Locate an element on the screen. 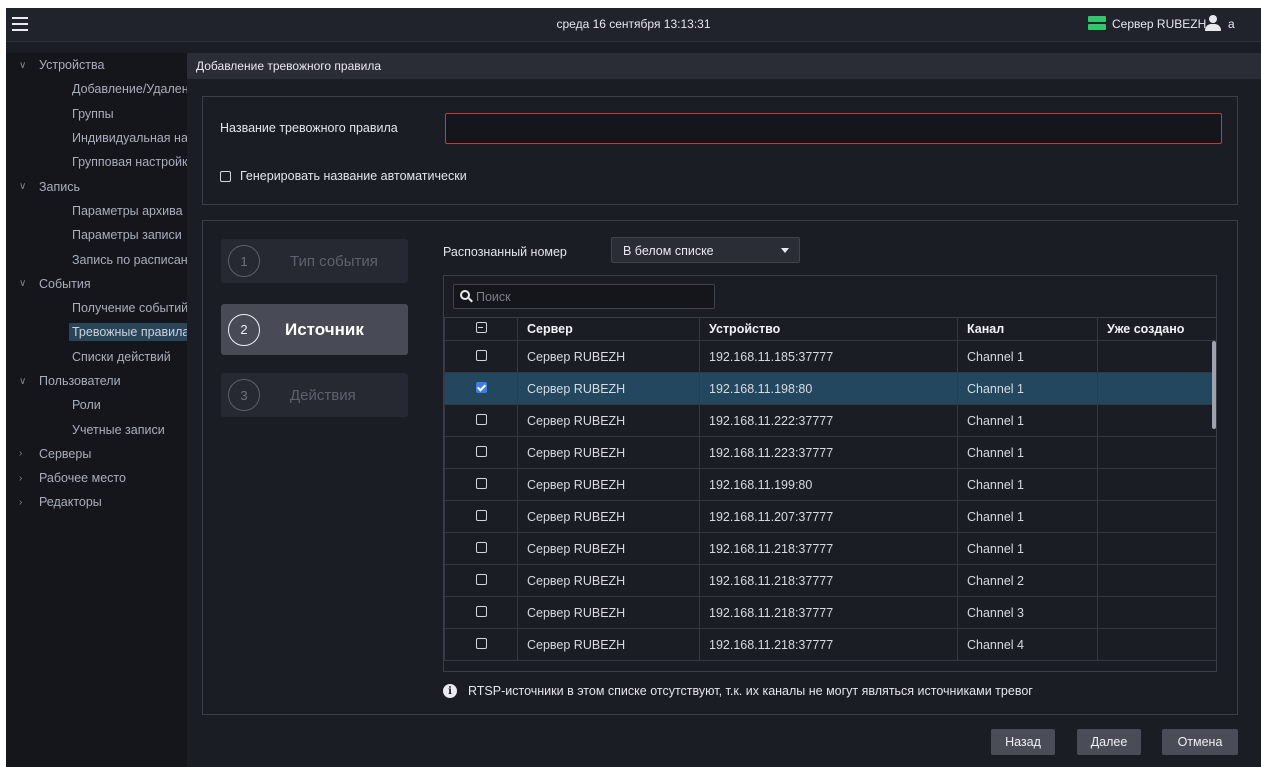  sidebar-item: Списки действий is located at coordinates (96, 357).